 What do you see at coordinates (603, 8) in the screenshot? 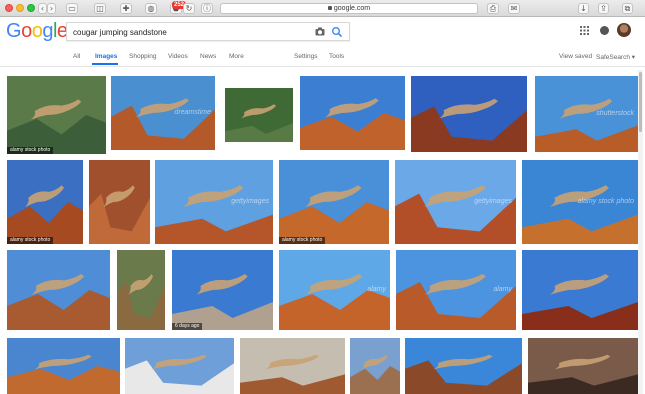
I see `share-icon: ⇪` at bounding box center [603, 8].